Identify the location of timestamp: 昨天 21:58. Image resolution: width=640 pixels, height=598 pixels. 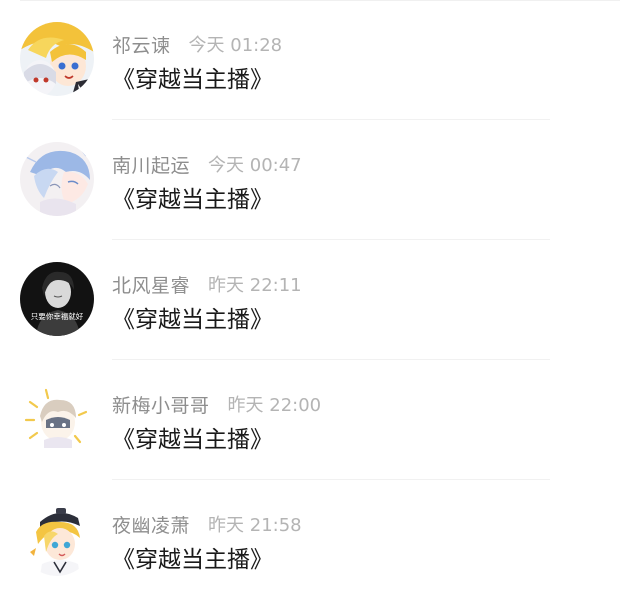
(255, 525).